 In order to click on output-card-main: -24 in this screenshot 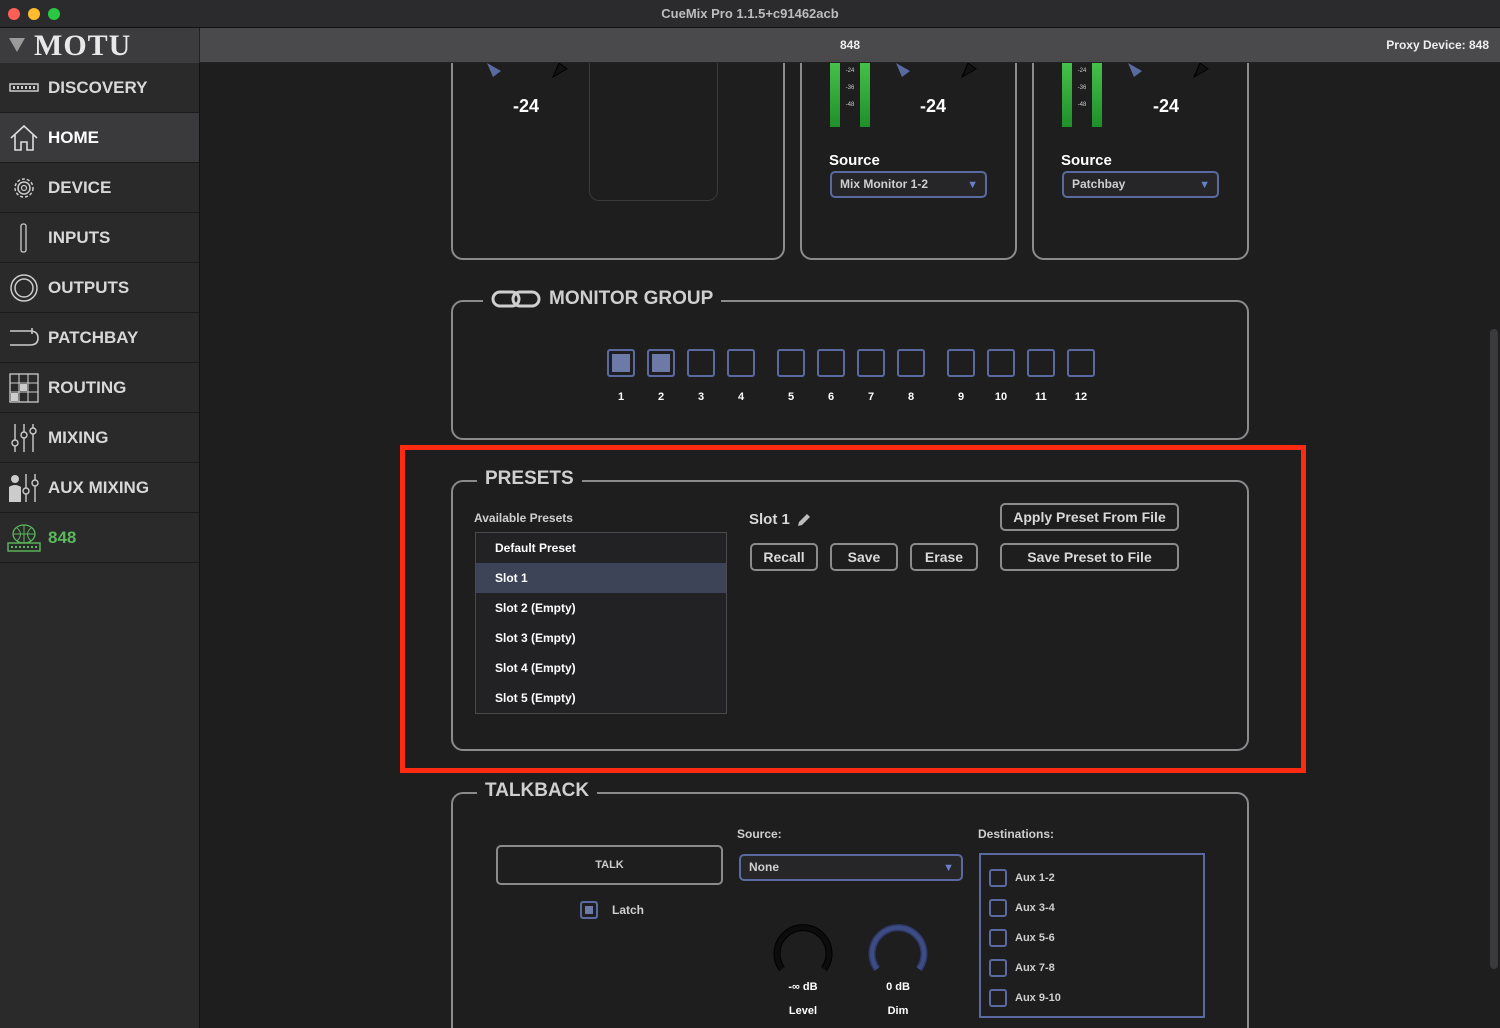, I will do `click(618, 161)`.